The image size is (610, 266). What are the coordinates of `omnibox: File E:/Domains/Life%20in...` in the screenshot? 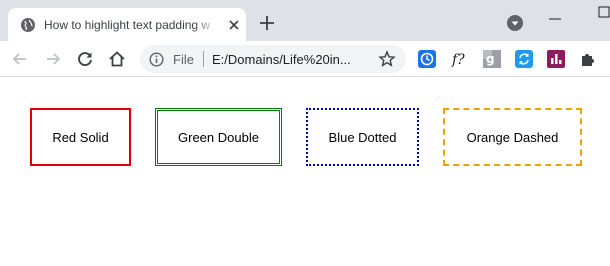 It's located at (273, 59).